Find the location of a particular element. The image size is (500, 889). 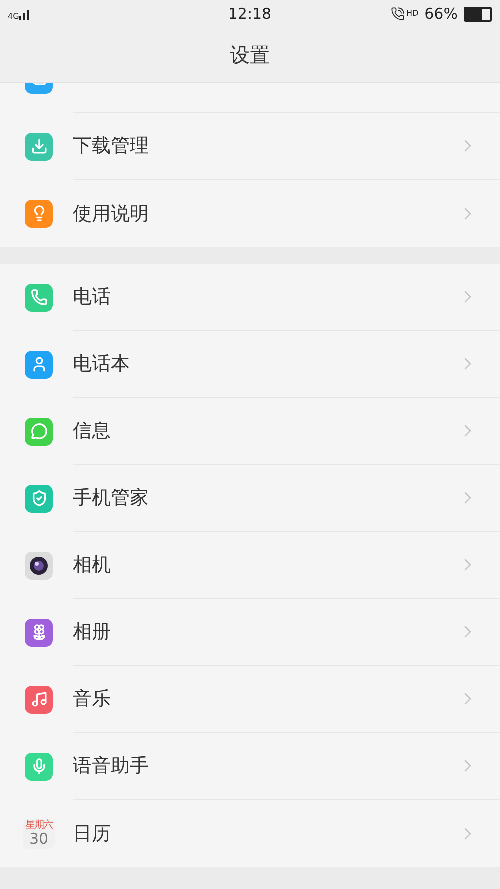

music-note-icon is located at coordinates (39, 700).